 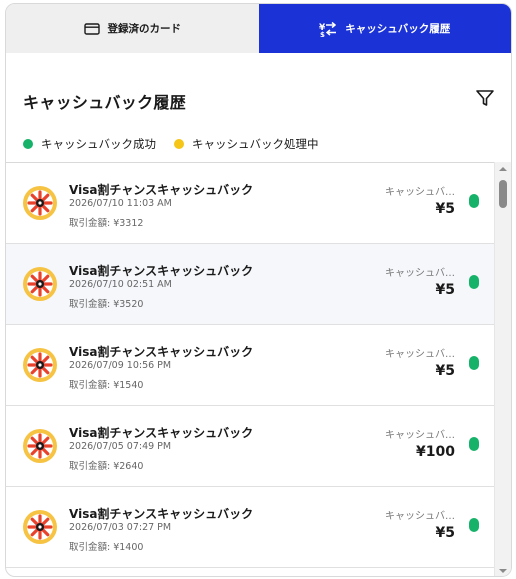 What do you see at coordinates (120, 284) in the screenshot?
I see `transaction-date: 2026/07/10 02:51 AM` at bounding box center [120, 284].